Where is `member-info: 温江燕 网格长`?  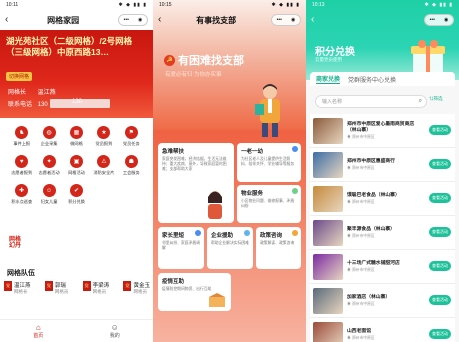
member-info: 温江燕 网格长 is located at coordinates (22, 288).